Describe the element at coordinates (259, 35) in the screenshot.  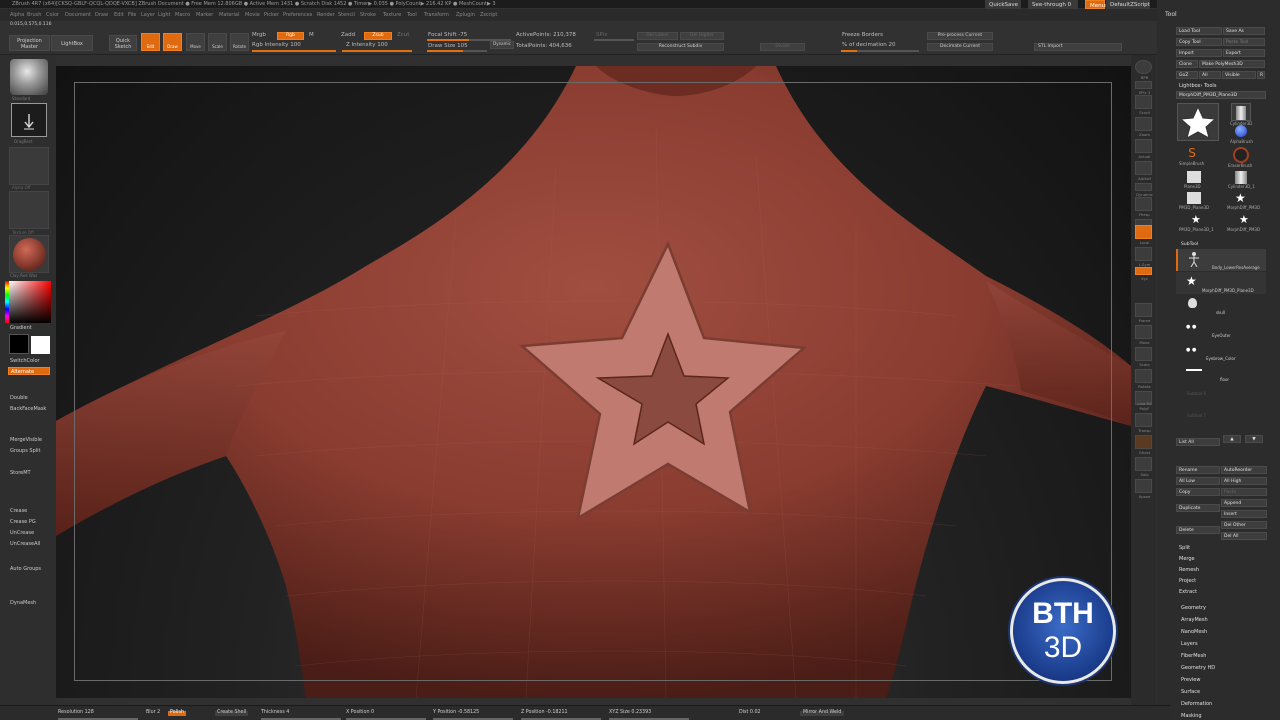
I see `mrgb-toggle: Mrgb` at that location.